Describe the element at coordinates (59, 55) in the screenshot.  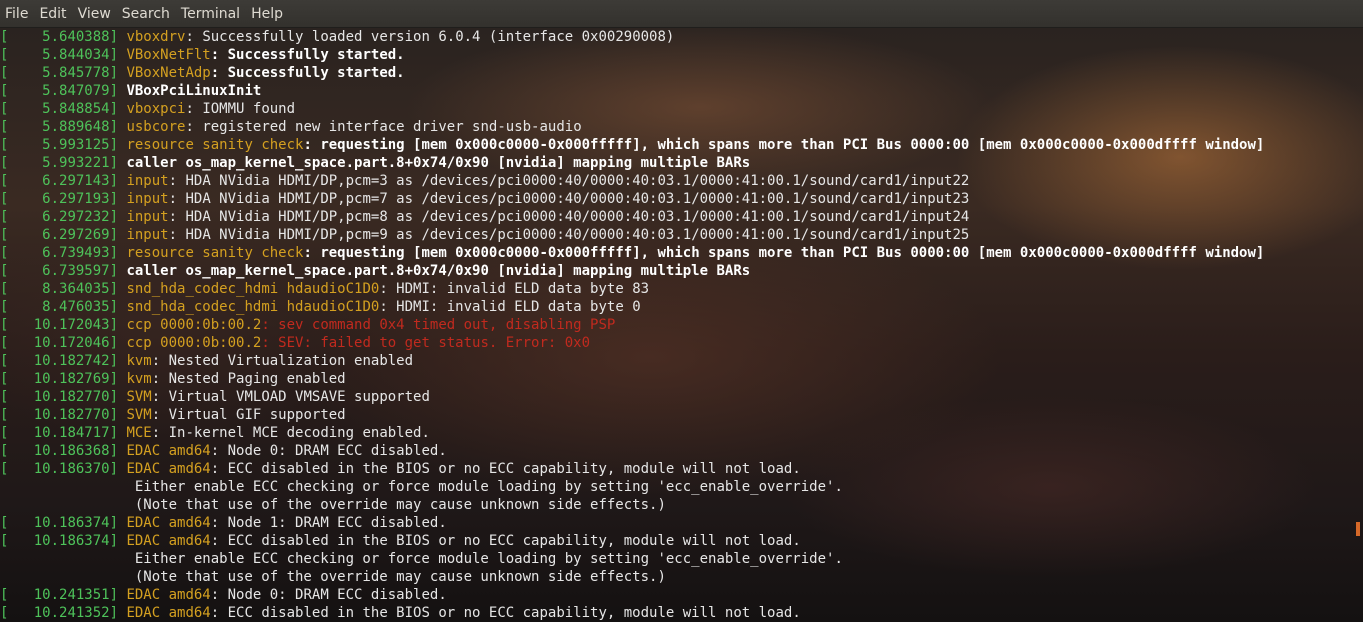
I see `timestamp: 5.844034` at that location.